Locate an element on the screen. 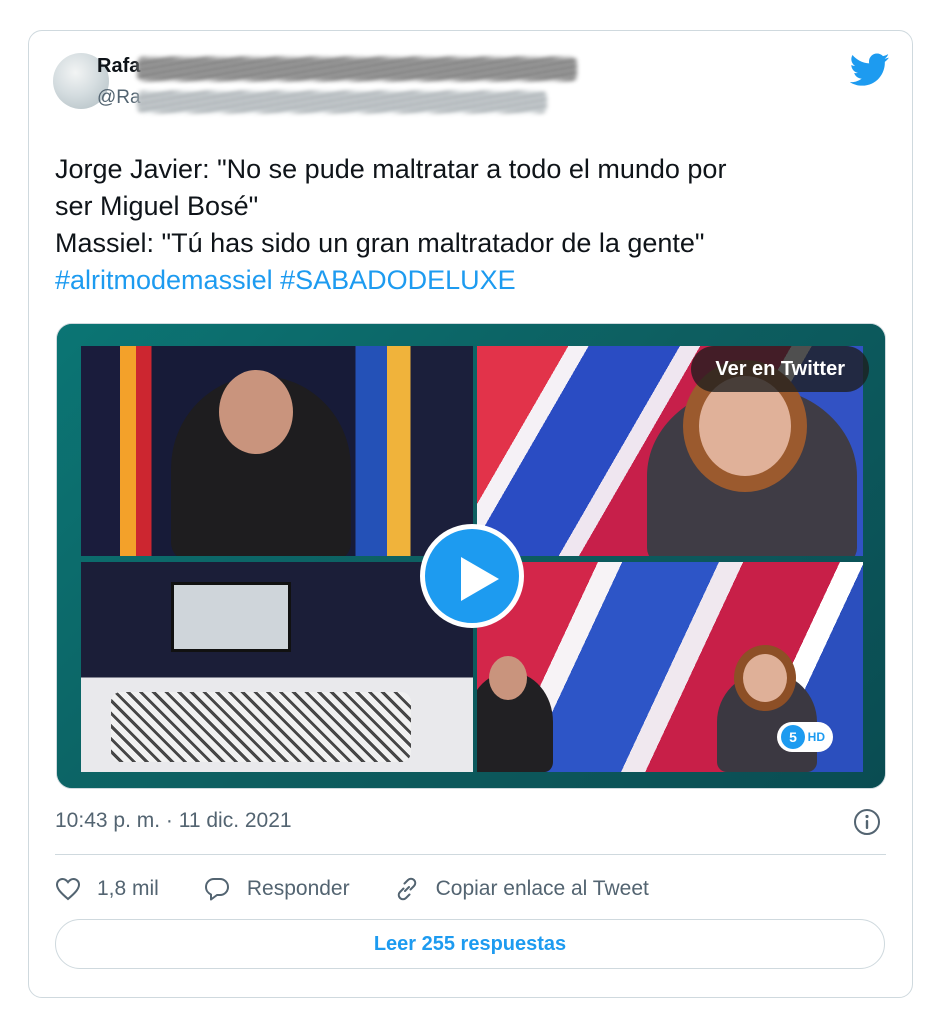  redacted-handle-scribble is located at coordinates (342, 102).